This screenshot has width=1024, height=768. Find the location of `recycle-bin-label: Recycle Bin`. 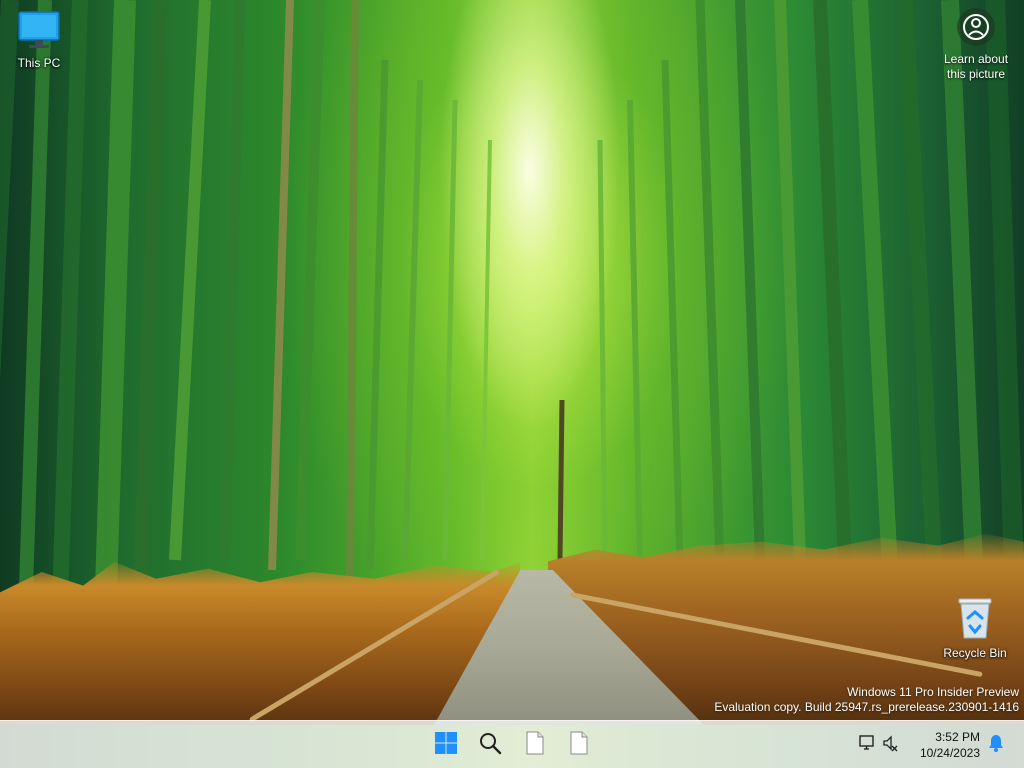

recycle-bin-label: Recycle Bin is located at coordinates (975, 653).